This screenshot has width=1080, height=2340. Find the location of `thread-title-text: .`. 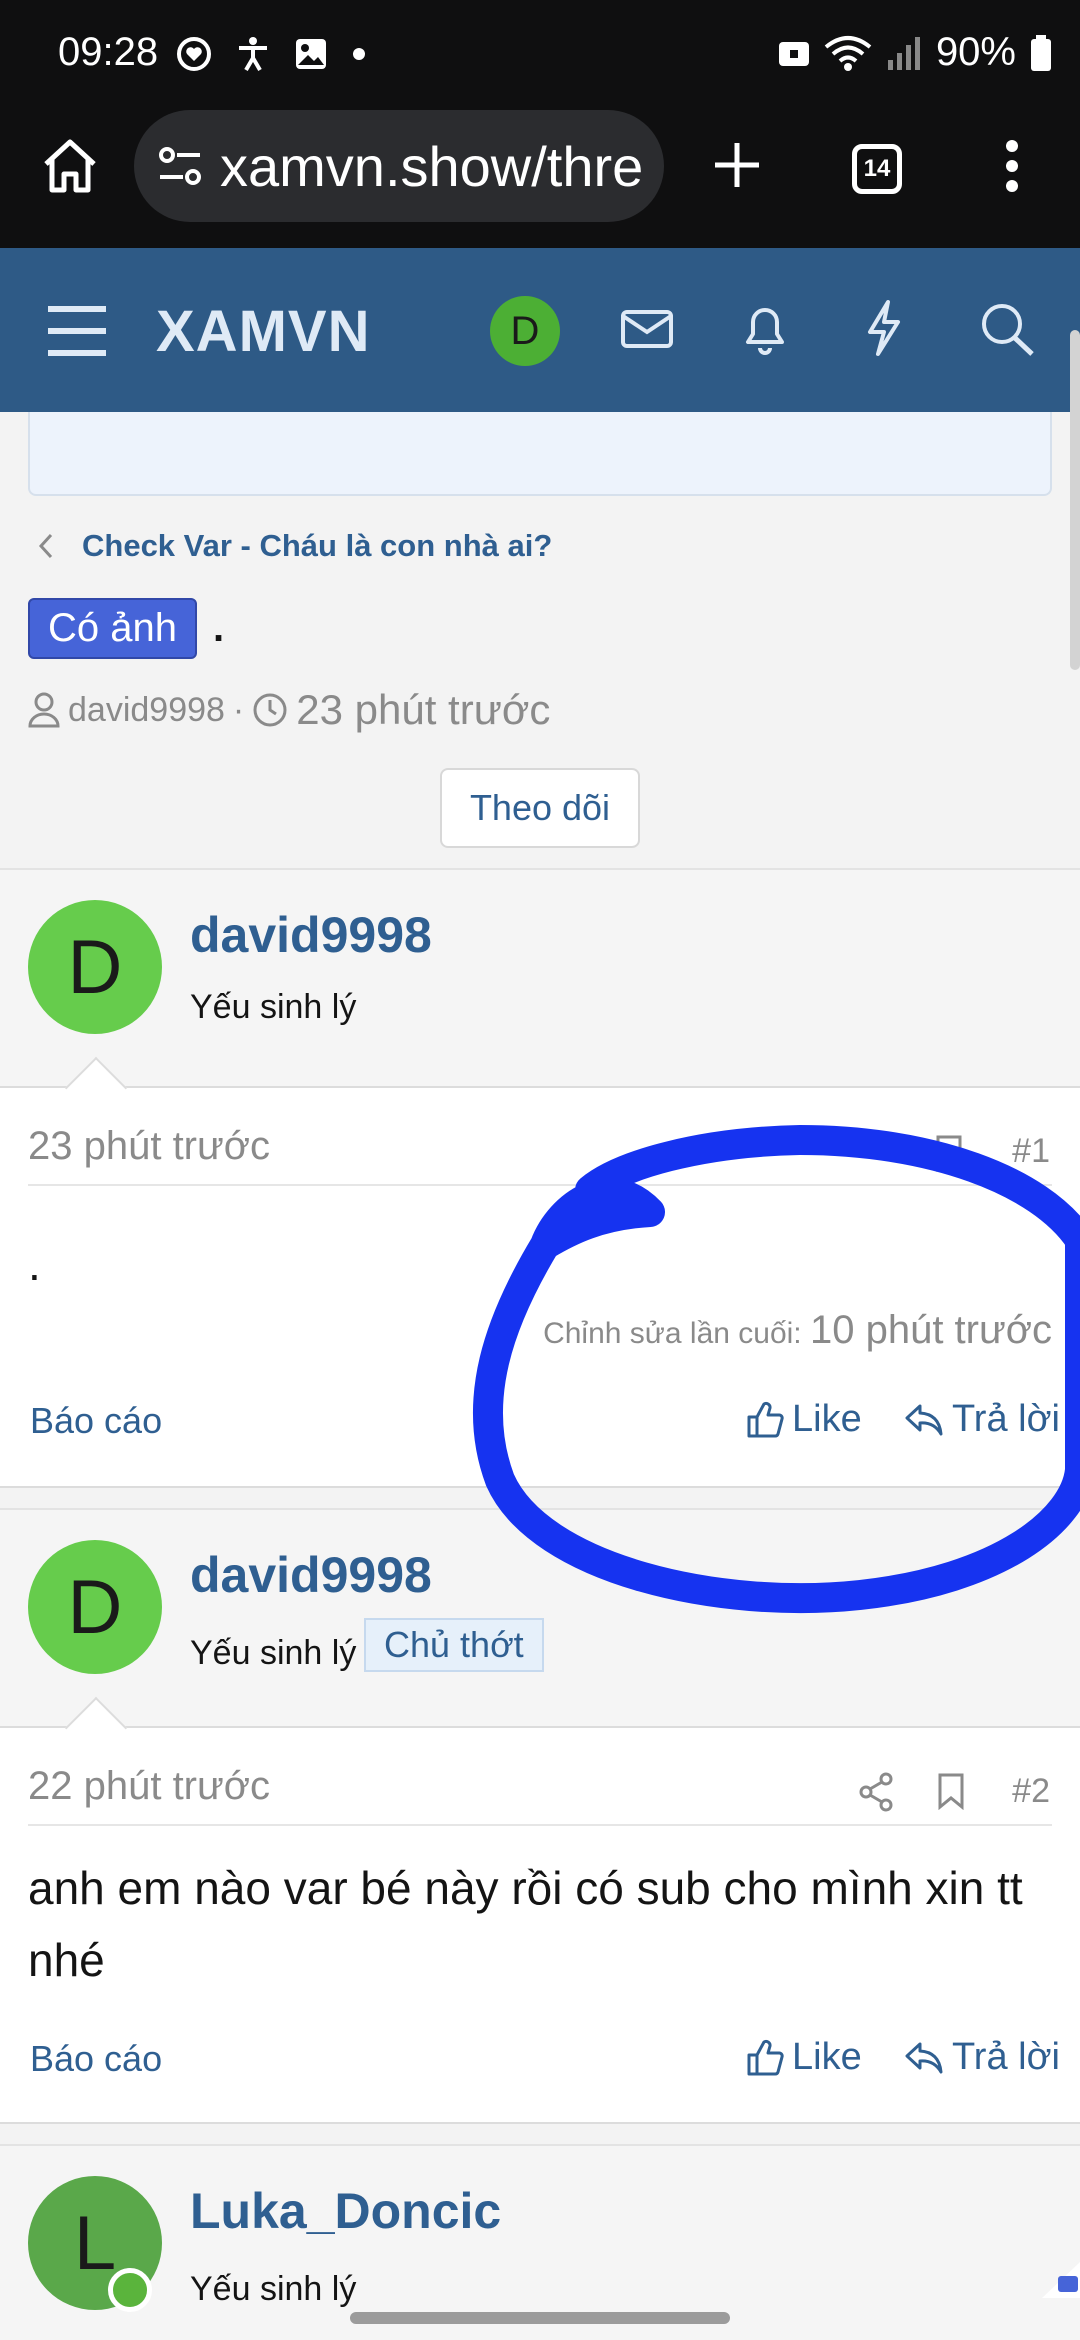

thread-title-text: . is located at coordinates (218, 628).